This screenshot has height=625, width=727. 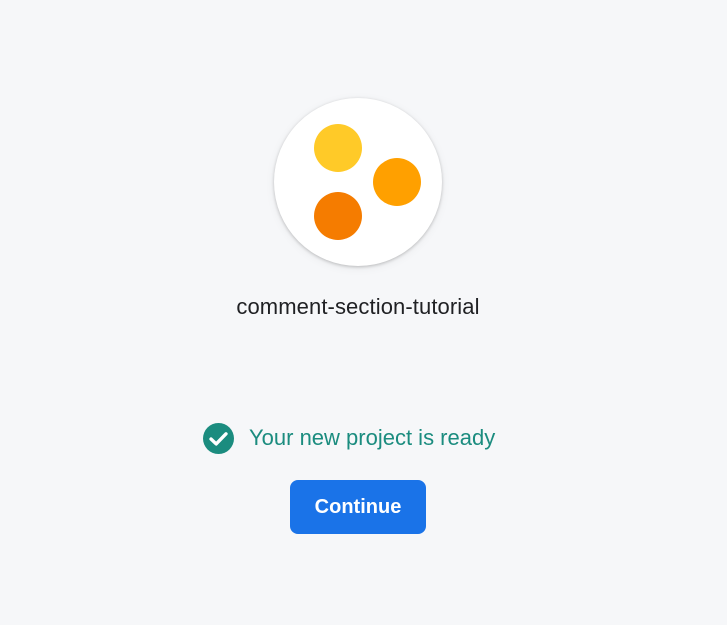 I want to click on logo-dot-orange, so click(x=338, y=216).